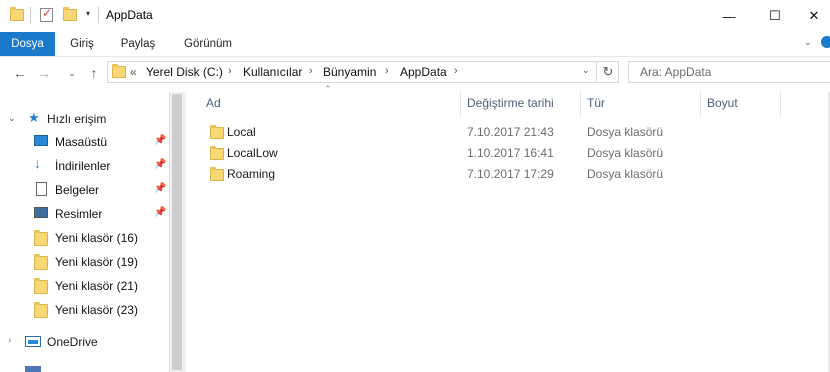 The image size is (830, 372). I want to click on file-modified: 7.10.2017 21:43, so click(510, 132).